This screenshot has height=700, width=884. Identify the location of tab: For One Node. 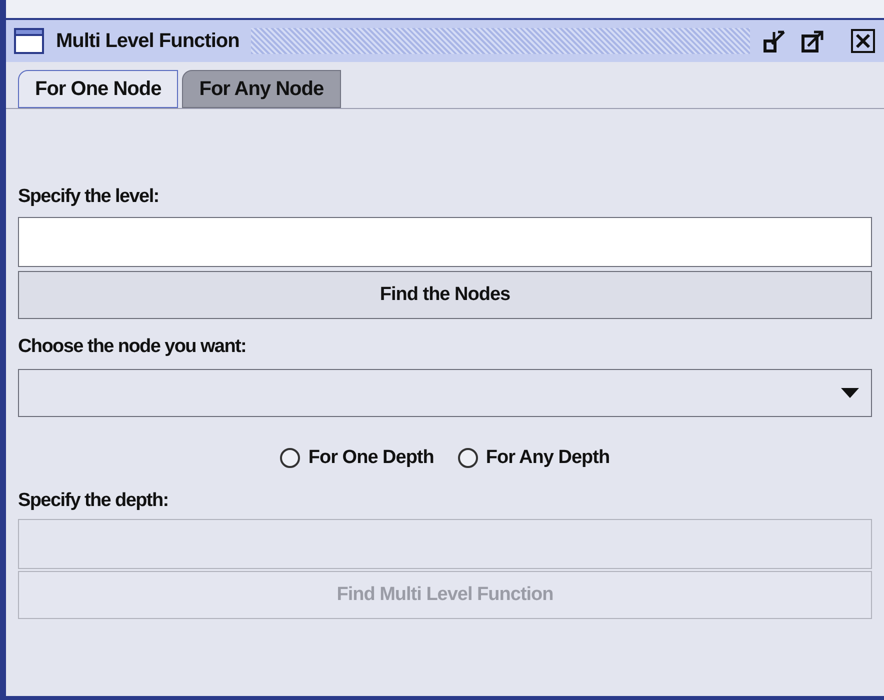
(98, 89).